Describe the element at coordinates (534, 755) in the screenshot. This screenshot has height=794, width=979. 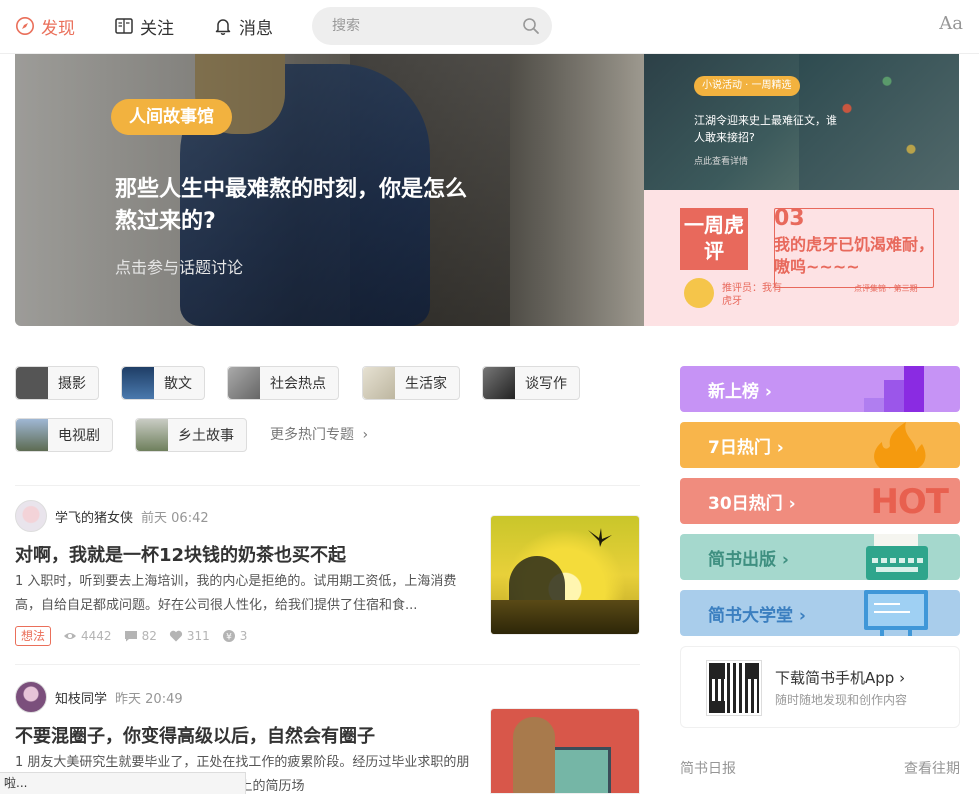
I see `horse-graphic` at that location.